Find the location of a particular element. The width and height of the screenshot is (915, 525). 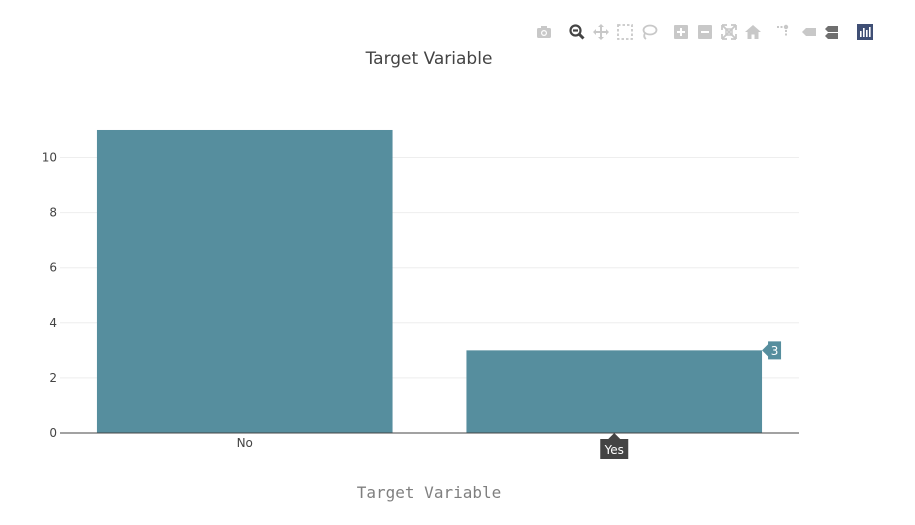

x-axis-title: Target Variable is located at coordinates (429, 492).